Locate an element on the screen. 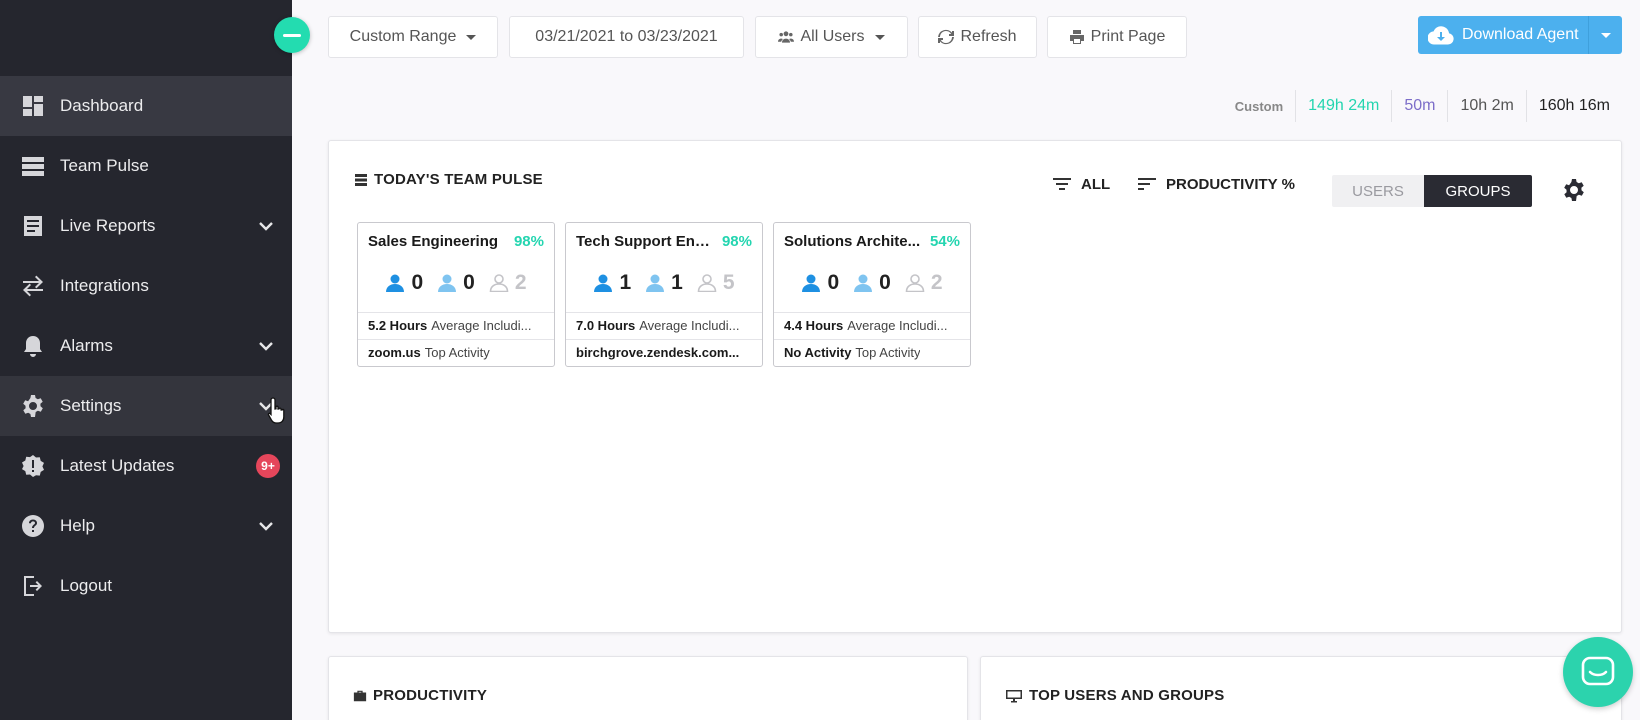 The image size is (1640, 720). date-range-picker: 03/21/2021 to 03/23/2021 is located at coordinates (626, 37).